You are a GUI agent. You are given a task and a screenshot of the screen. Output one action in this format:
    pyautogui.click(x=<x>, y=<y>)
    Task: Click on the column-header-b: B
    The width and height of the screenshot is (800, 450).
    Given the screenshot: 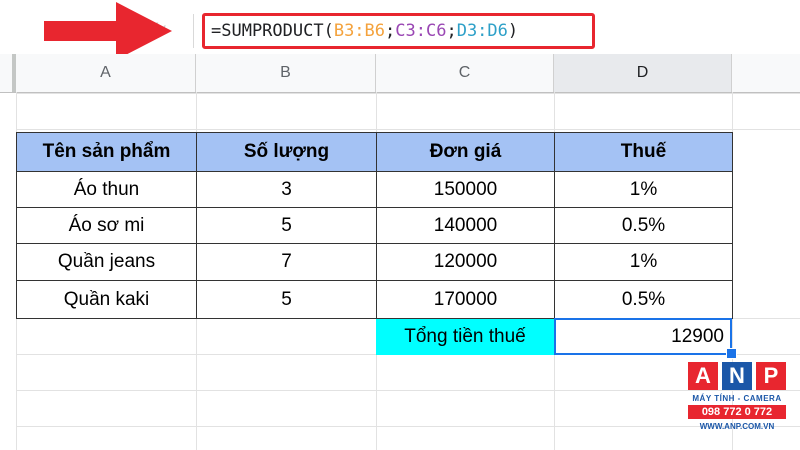 What is the action you would take?
    pyautogui.click(x=286, y=73)
    